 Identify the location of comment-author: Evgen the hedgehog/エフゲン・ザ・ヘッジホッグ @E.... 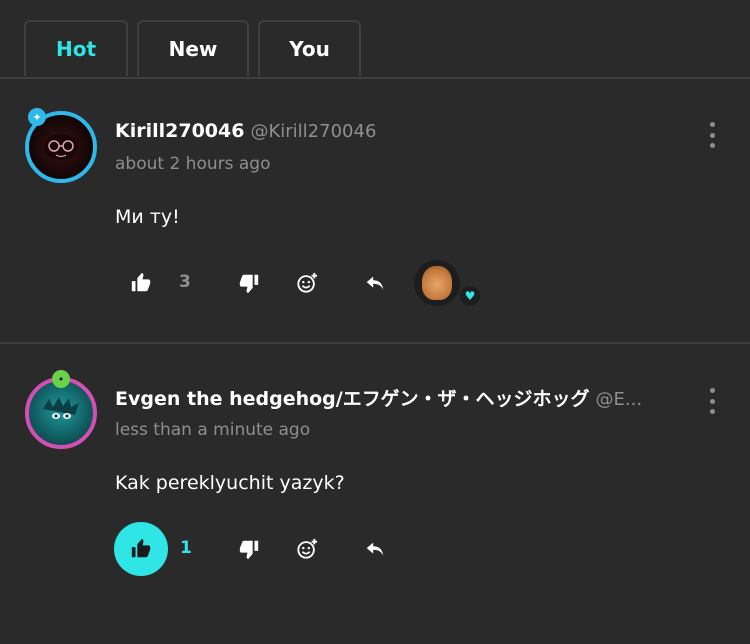
(398, 397).